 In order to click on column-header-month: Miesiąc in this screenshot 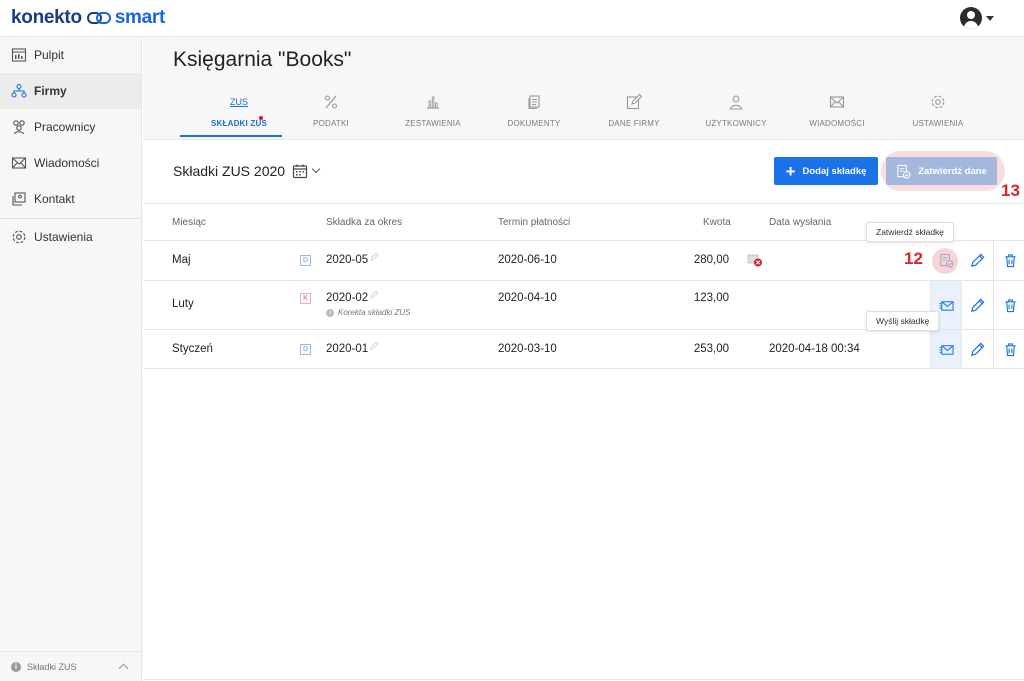, I will do `click(189, 222)`.